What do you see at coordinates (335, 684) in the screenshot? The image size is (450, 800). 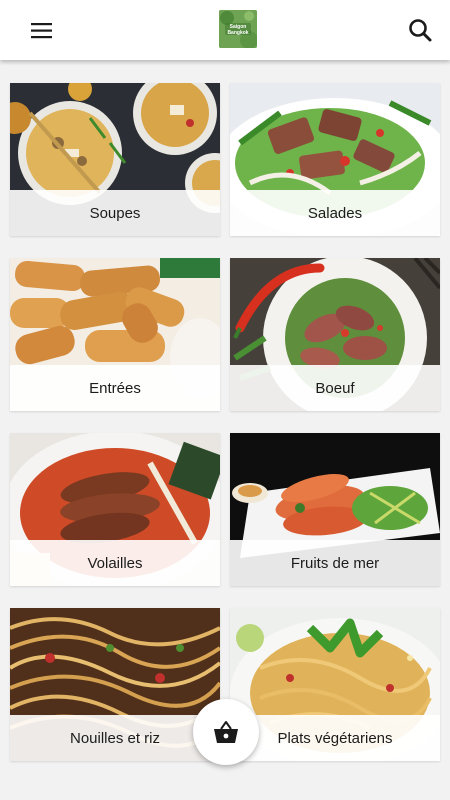 I see `category-card-plats-vegetariens: Plats végétariens` at bounding box center [335, 684].